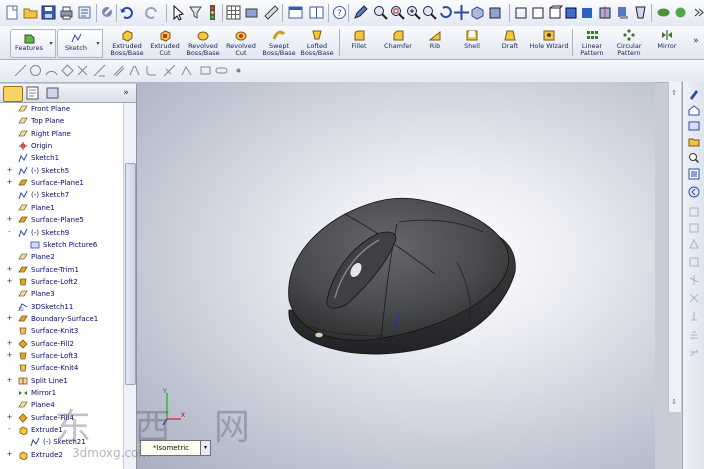 This screenshot has height=469, width=704. I want to click on resources-icon, so click(694, 94).